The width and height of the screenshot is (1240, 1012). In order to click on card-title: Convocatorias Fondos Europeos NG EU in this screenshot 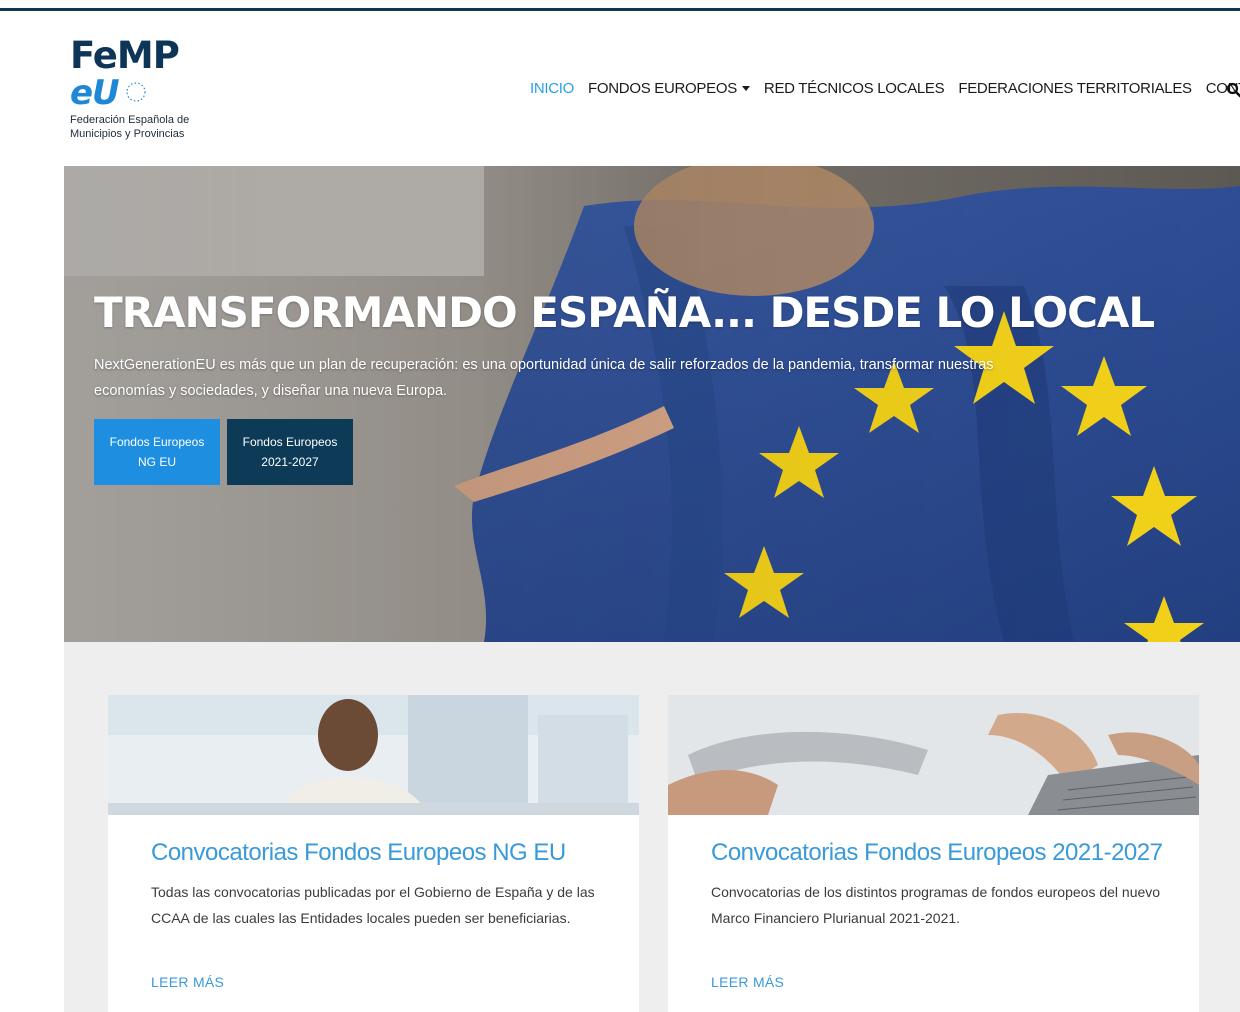, I will do `click(358, 853)`.